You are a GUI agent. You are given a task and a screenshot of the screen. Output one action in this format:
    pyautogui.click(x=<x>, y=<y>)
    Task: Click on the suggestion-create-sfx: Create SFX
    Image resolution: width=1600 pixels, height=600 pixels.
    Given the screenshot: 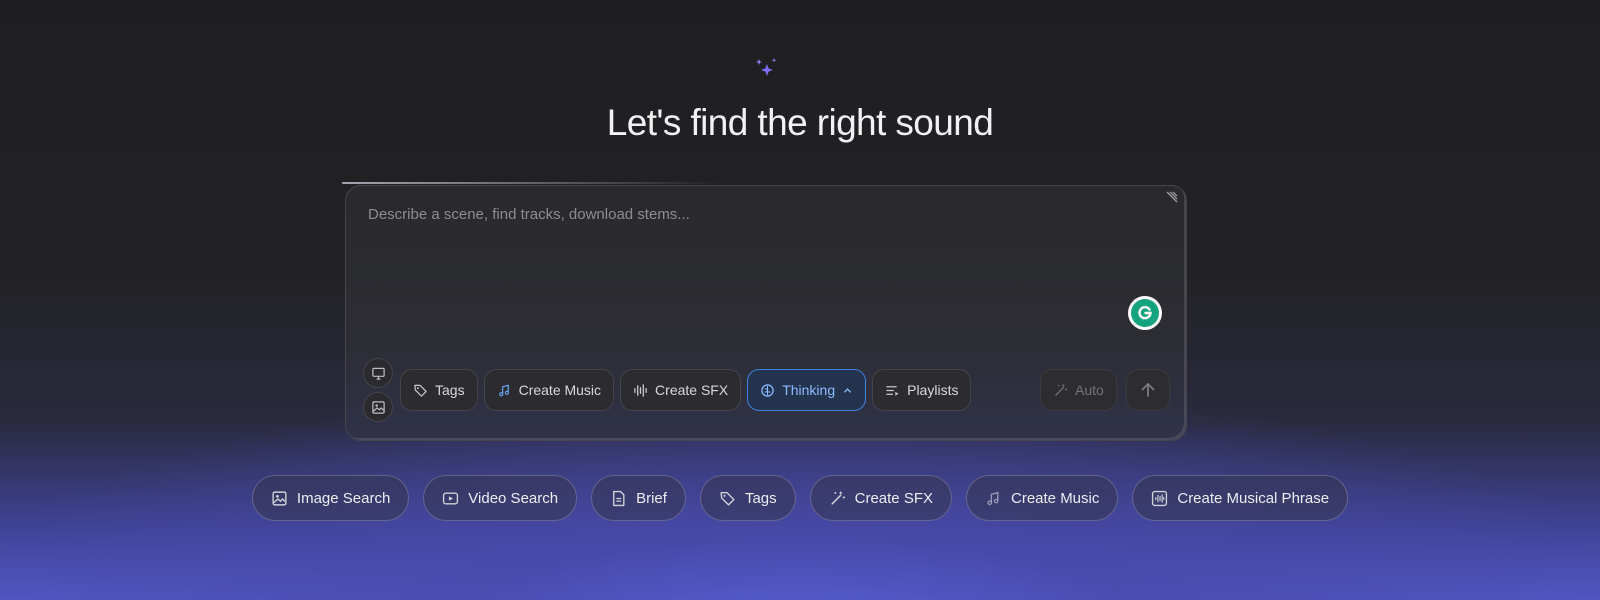 What is the action you would take?
    pyautogui.click(x=880, y=498)
    